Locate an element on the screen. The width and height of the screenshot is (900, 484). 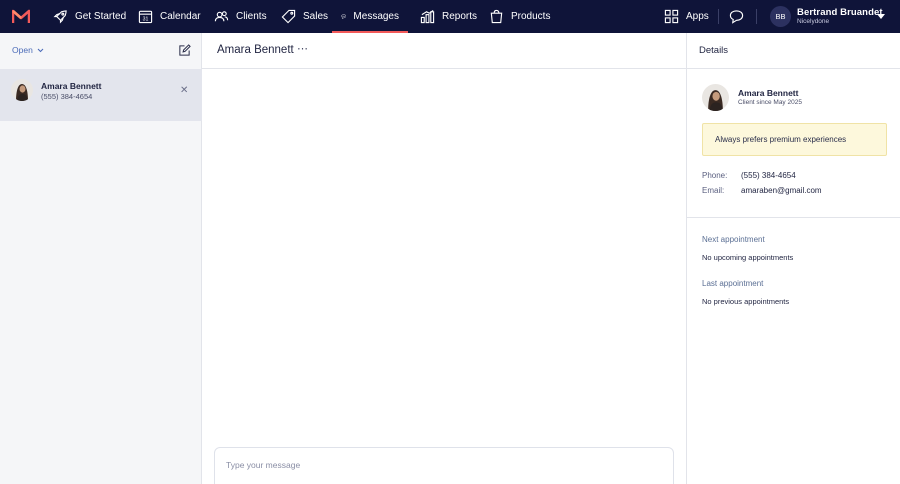
conversation-name: Amara Bennett is located at coordinates (71, 86).